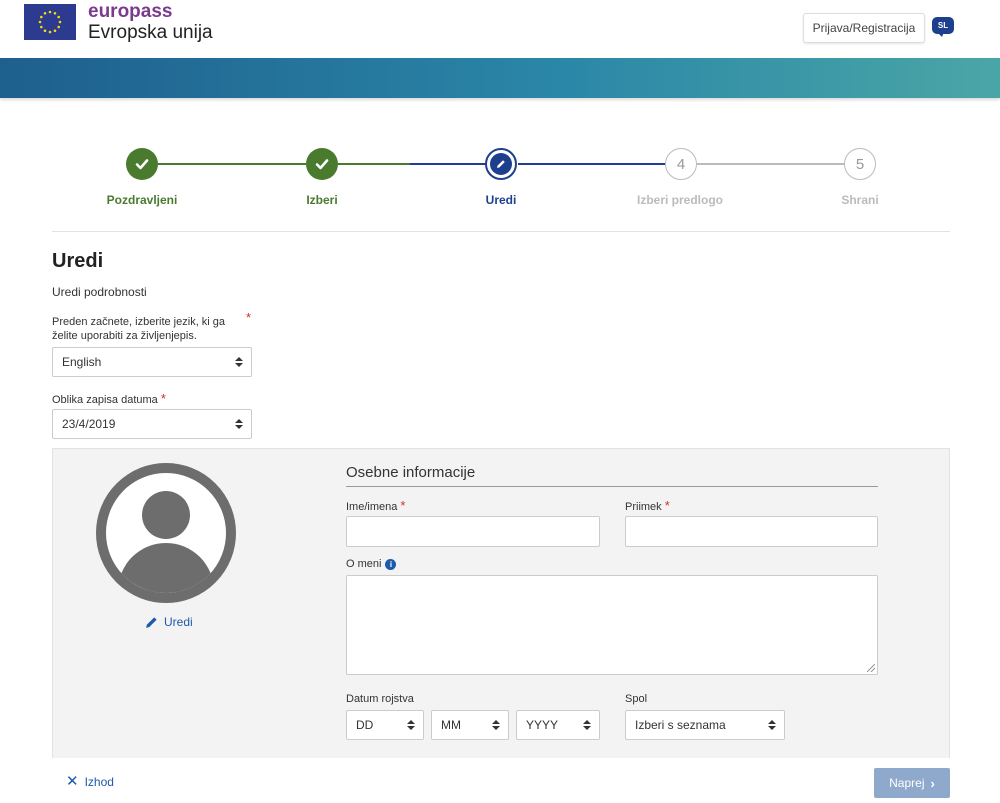 Image resolution: width=1000 pixels, height=803 pixels. I want to click on first-name-input, so click(473, 531).